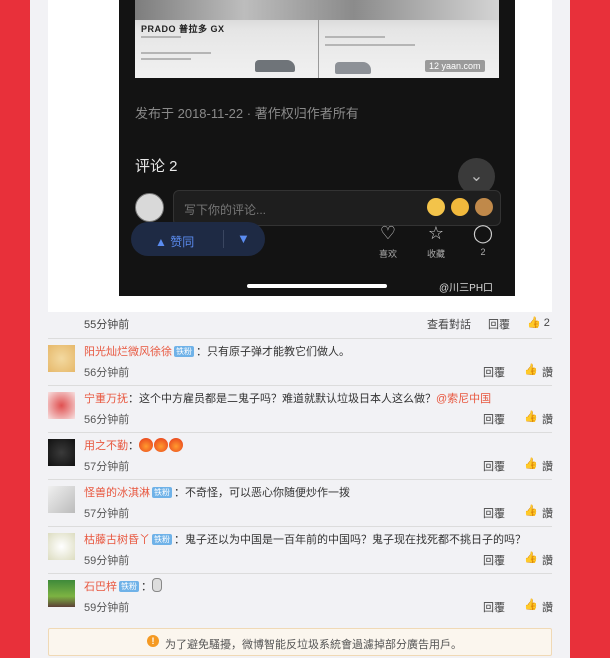 Image resolution: width=610 pixels, height=658 pixels. I want to click on comment-username: 枯藤古树昏丫, so click(117, 540).